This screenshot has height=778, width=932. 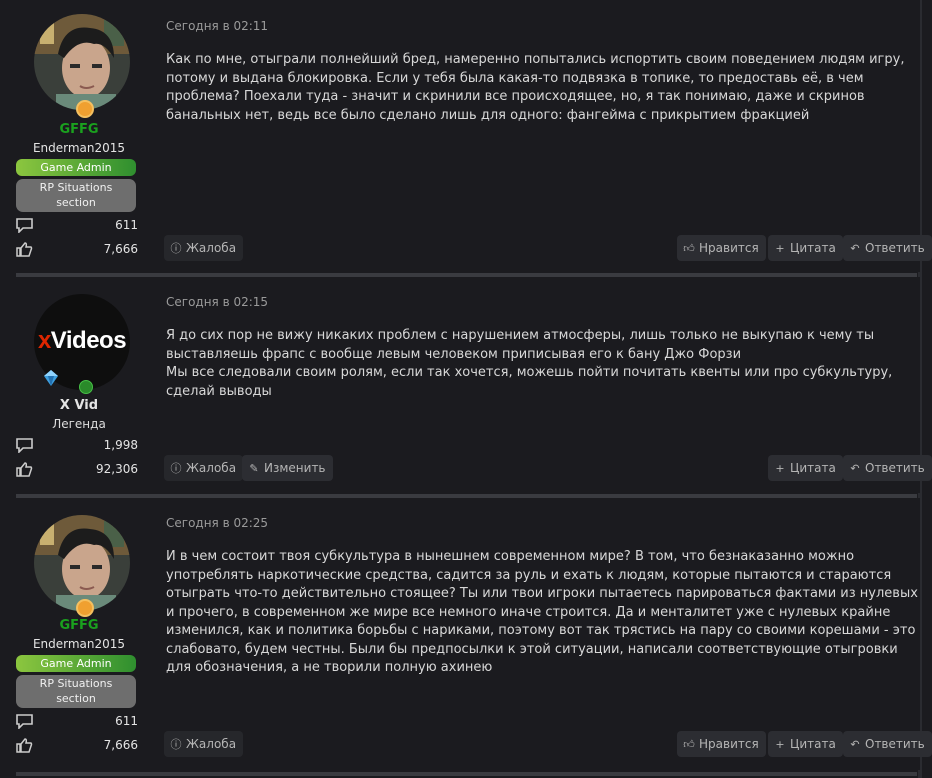 I want to click on user-role: Легенда, so click(x=79, y=424).